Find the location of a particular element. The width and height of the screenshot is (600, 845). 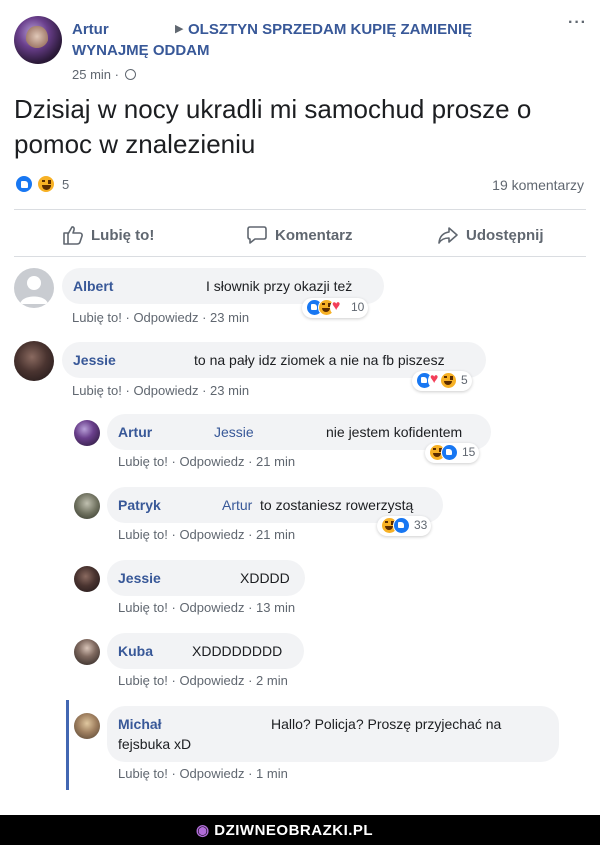

comment-button: Komentarz is located at coordinates (299, 235).